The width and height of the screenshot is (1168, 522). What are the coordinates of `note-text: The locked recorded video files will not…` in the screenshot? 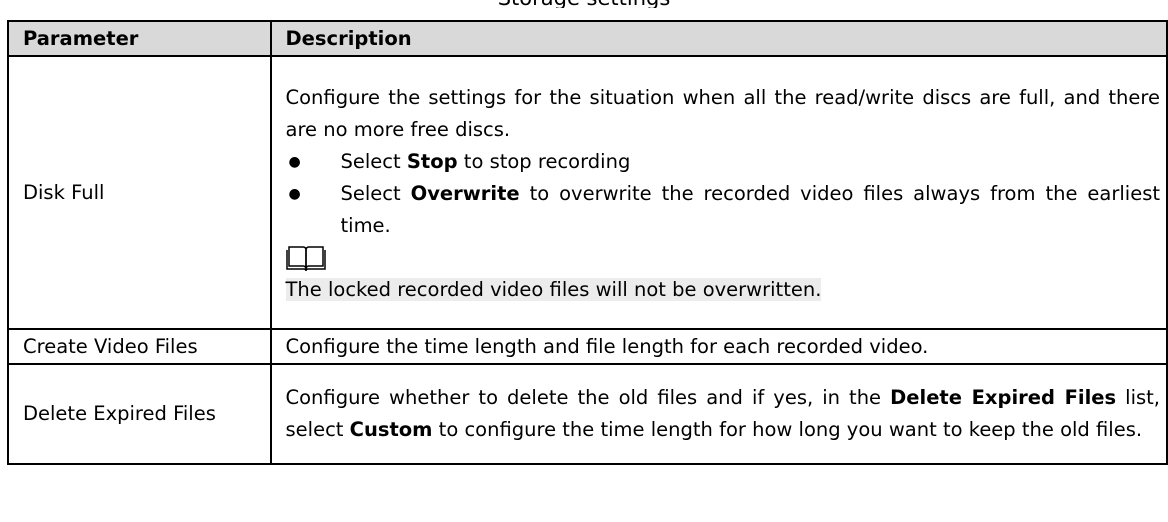 It's located at (553, 289).